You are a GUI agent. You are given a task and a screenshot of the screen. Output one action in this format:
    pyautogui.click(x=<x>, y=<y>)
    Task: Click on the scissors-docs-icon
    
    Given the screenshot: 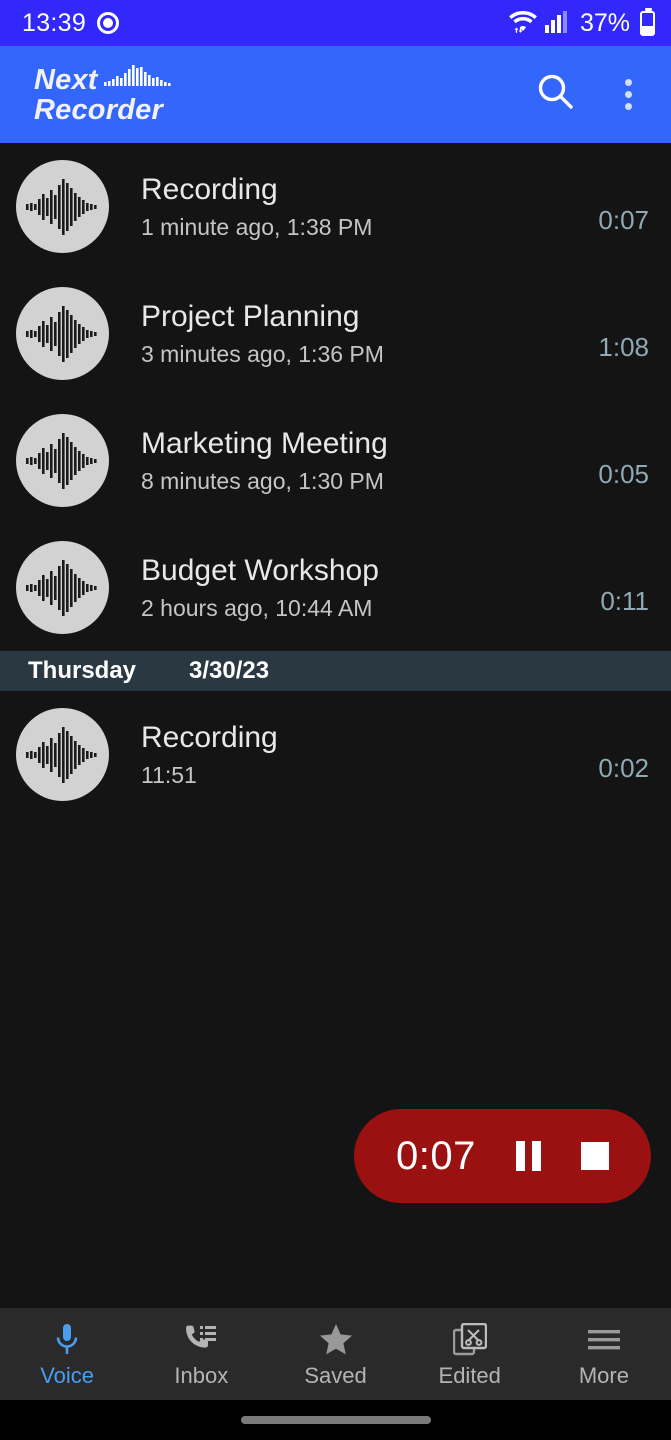 What is the action you would take?
    pyautogui.click(x=469, y=1340)
    